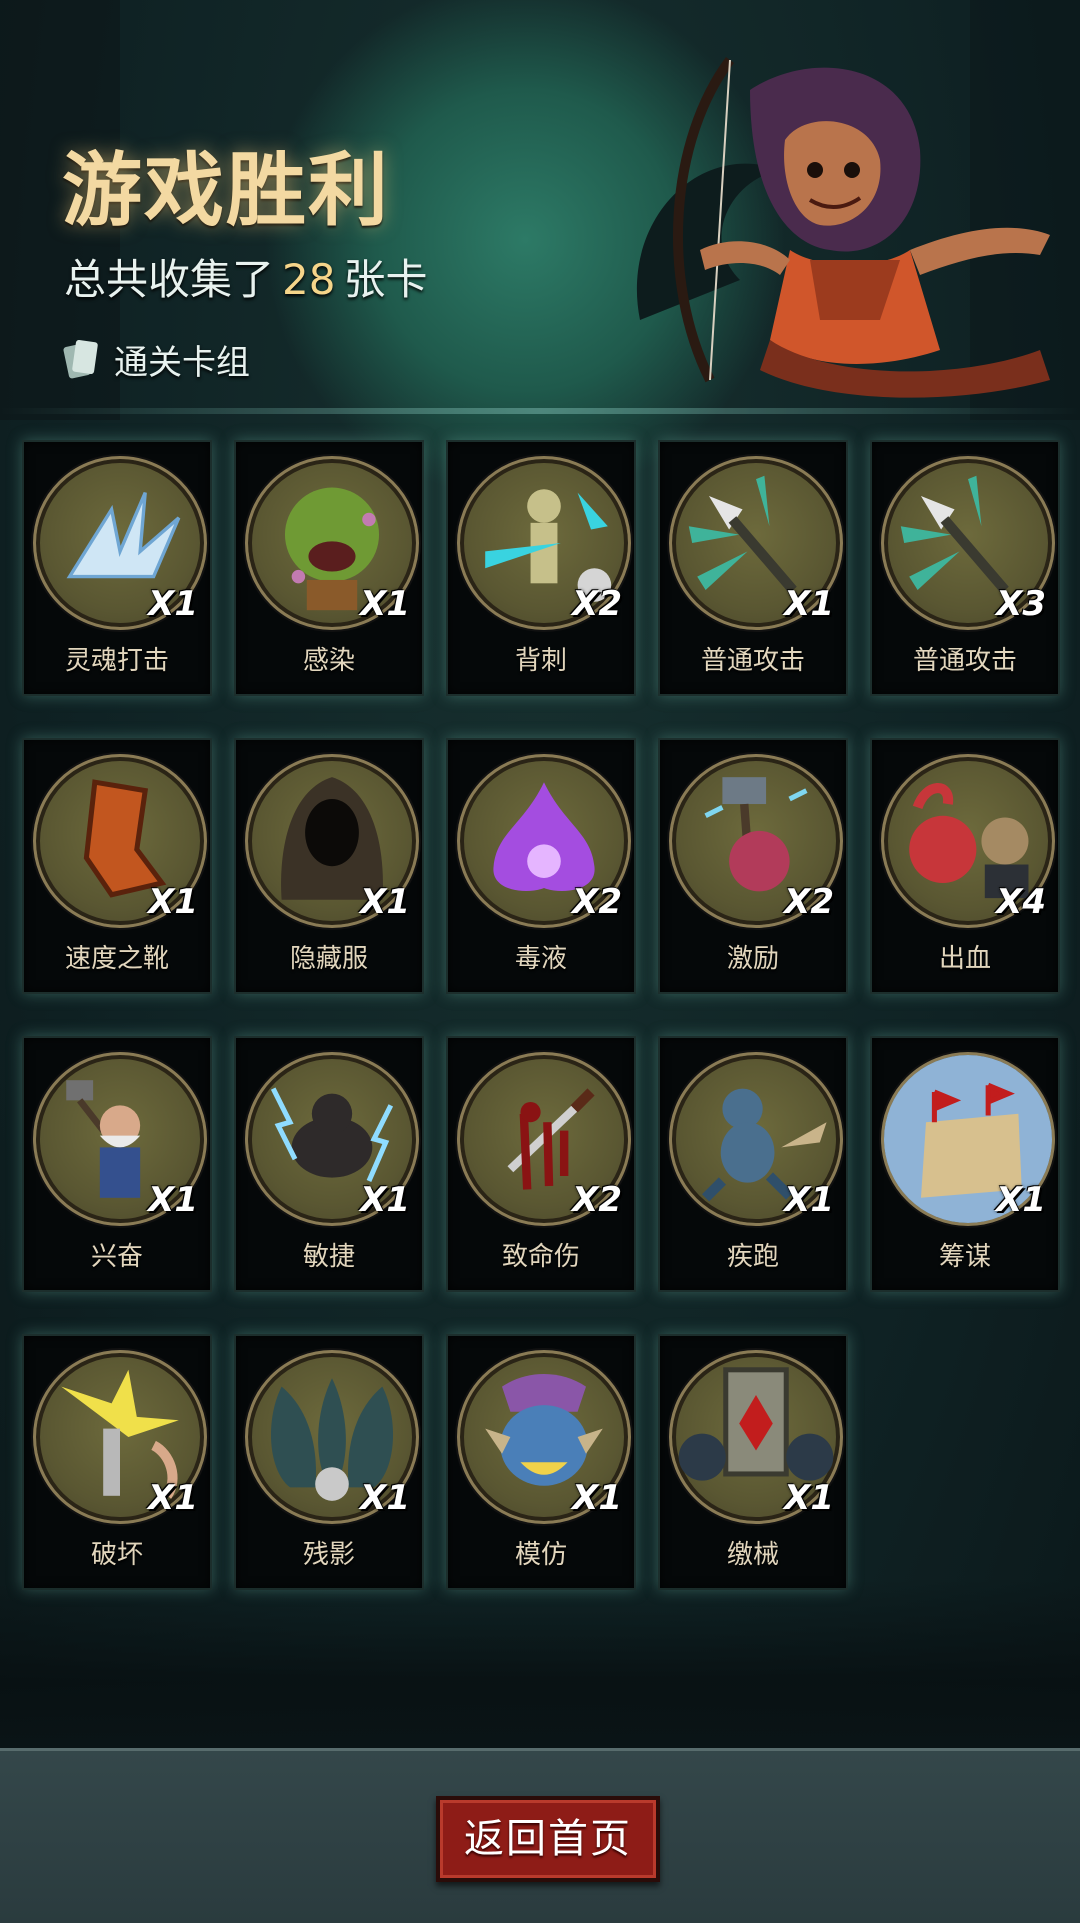 This screenshot has height=1923, width=1080. I want to click on card-name: 激励, so click(752, 959).